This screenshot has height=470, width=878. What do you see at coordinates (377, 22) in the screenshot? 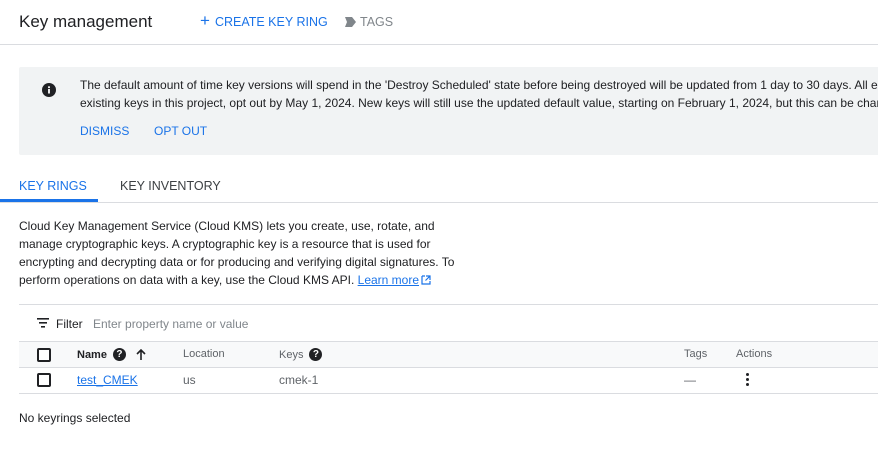
I see `tags-label: TAGS` at bounding box center [377, 22].